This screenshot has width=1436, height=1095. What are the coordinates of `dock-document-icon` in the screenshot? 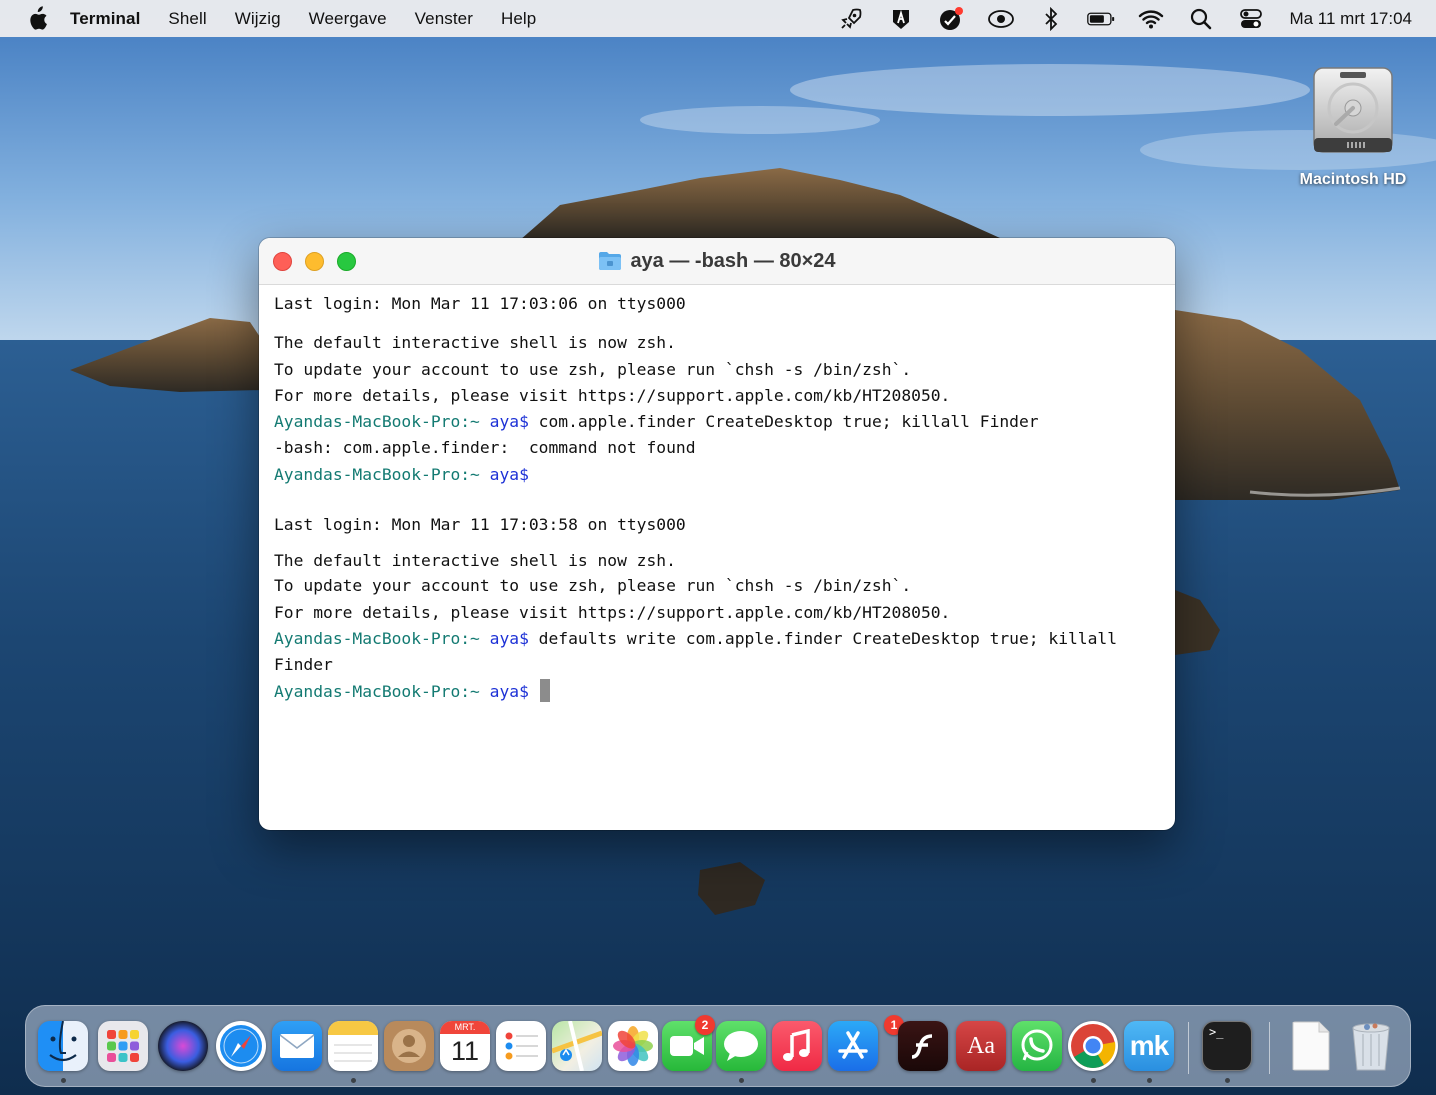 It's located at (1311, 1046).